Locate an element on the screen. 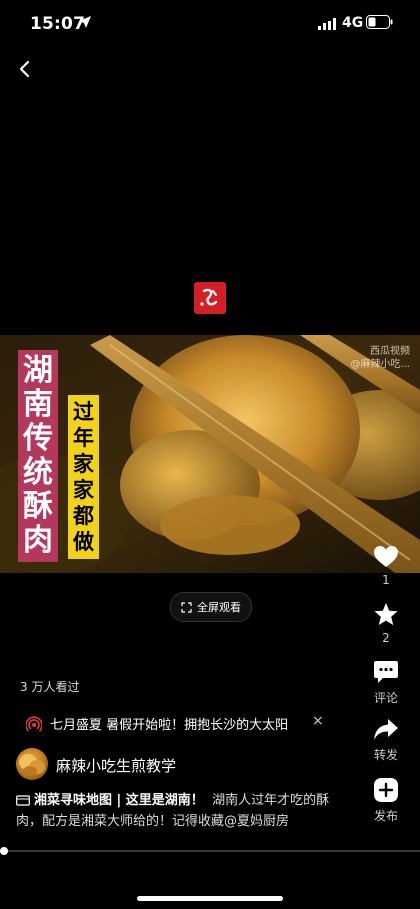  title-char: 肉 is located at coordinates (38, 540).